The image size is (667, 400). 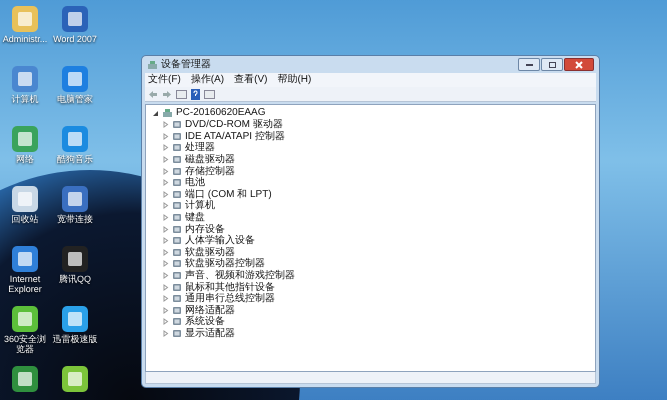 I want to click on tree-item: 键盘, so click(x=195, y=218).